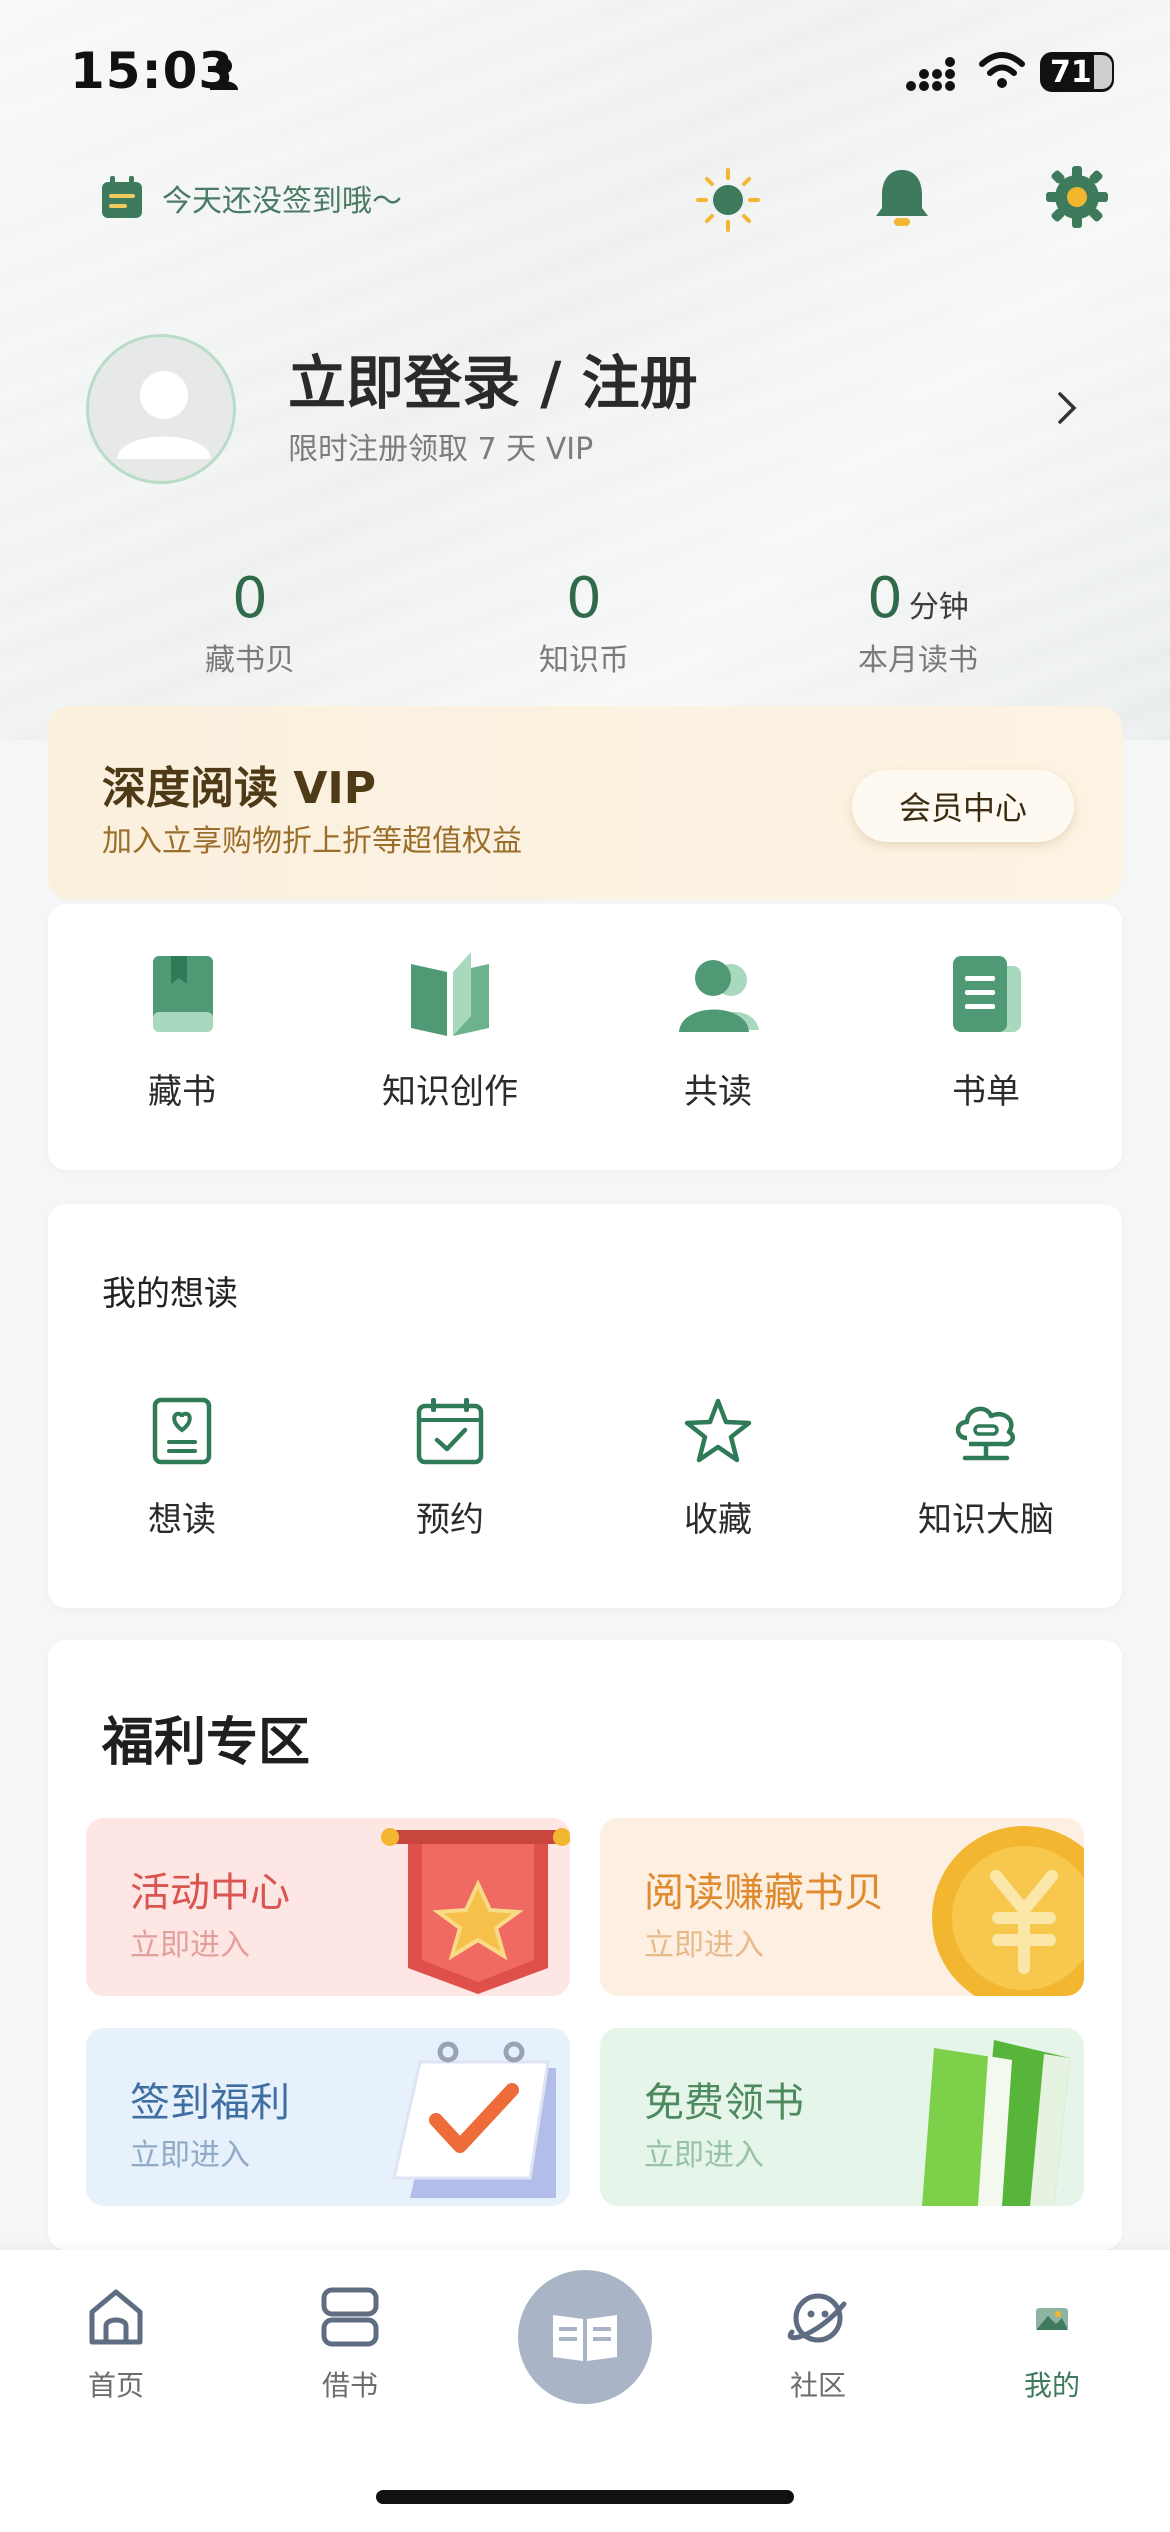 This screenshot has height=2532, width=1170. What do you see at coordinates (182, 1520) in the screenshot?
I see `wish-label: 想读` at bounding box center [182, 1520].